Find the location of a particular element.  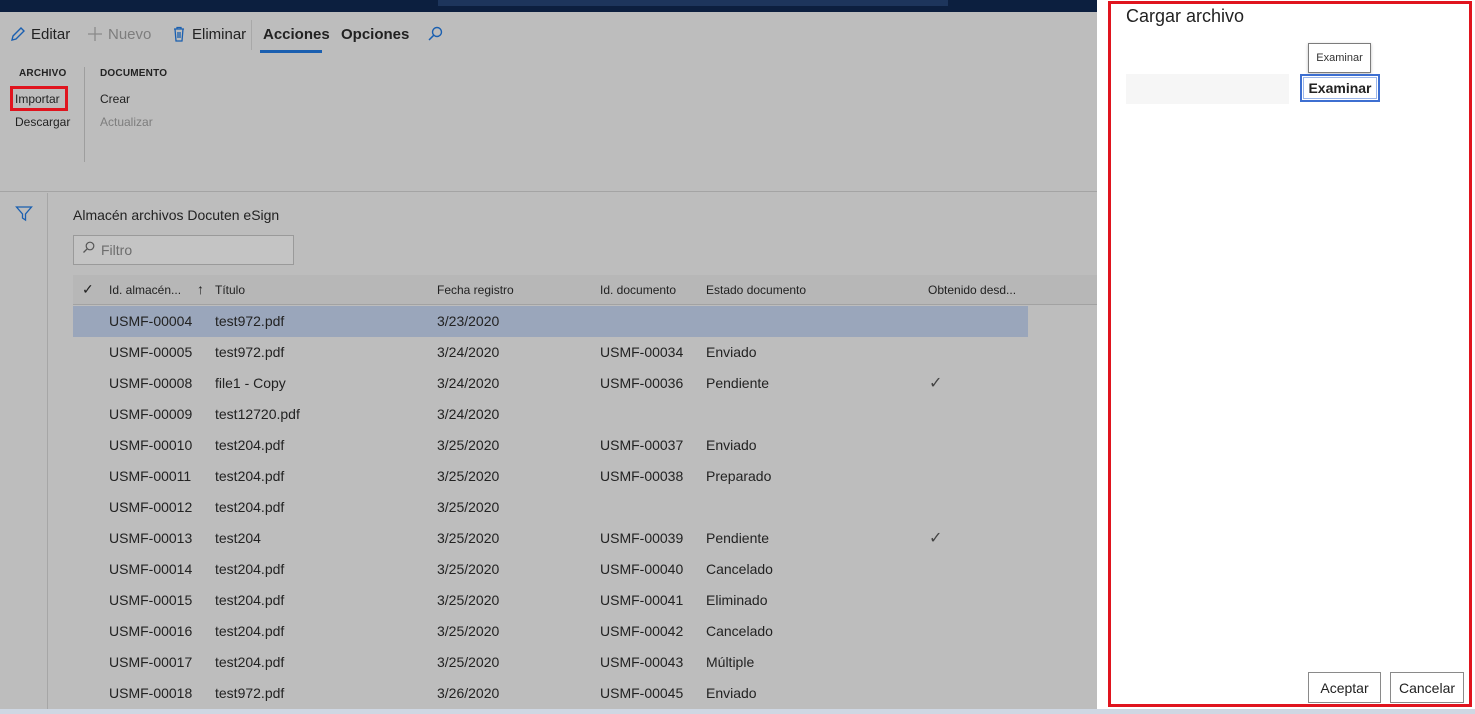

filter-rail is located at coordinates (24, 453).